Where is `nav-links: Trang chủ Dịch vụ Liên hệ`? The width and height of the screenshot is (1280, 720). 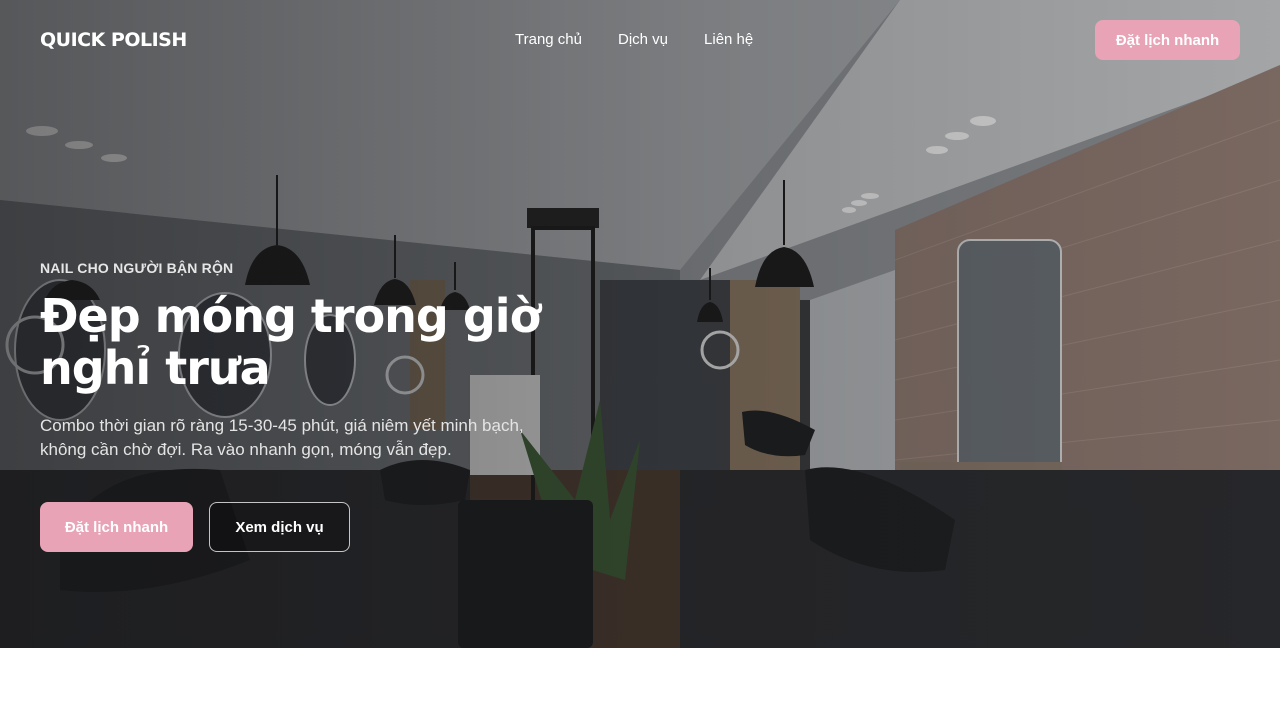
nav-links: Trang chủ Dịch vụ Liên hệ is located at coordinates (634, 39).